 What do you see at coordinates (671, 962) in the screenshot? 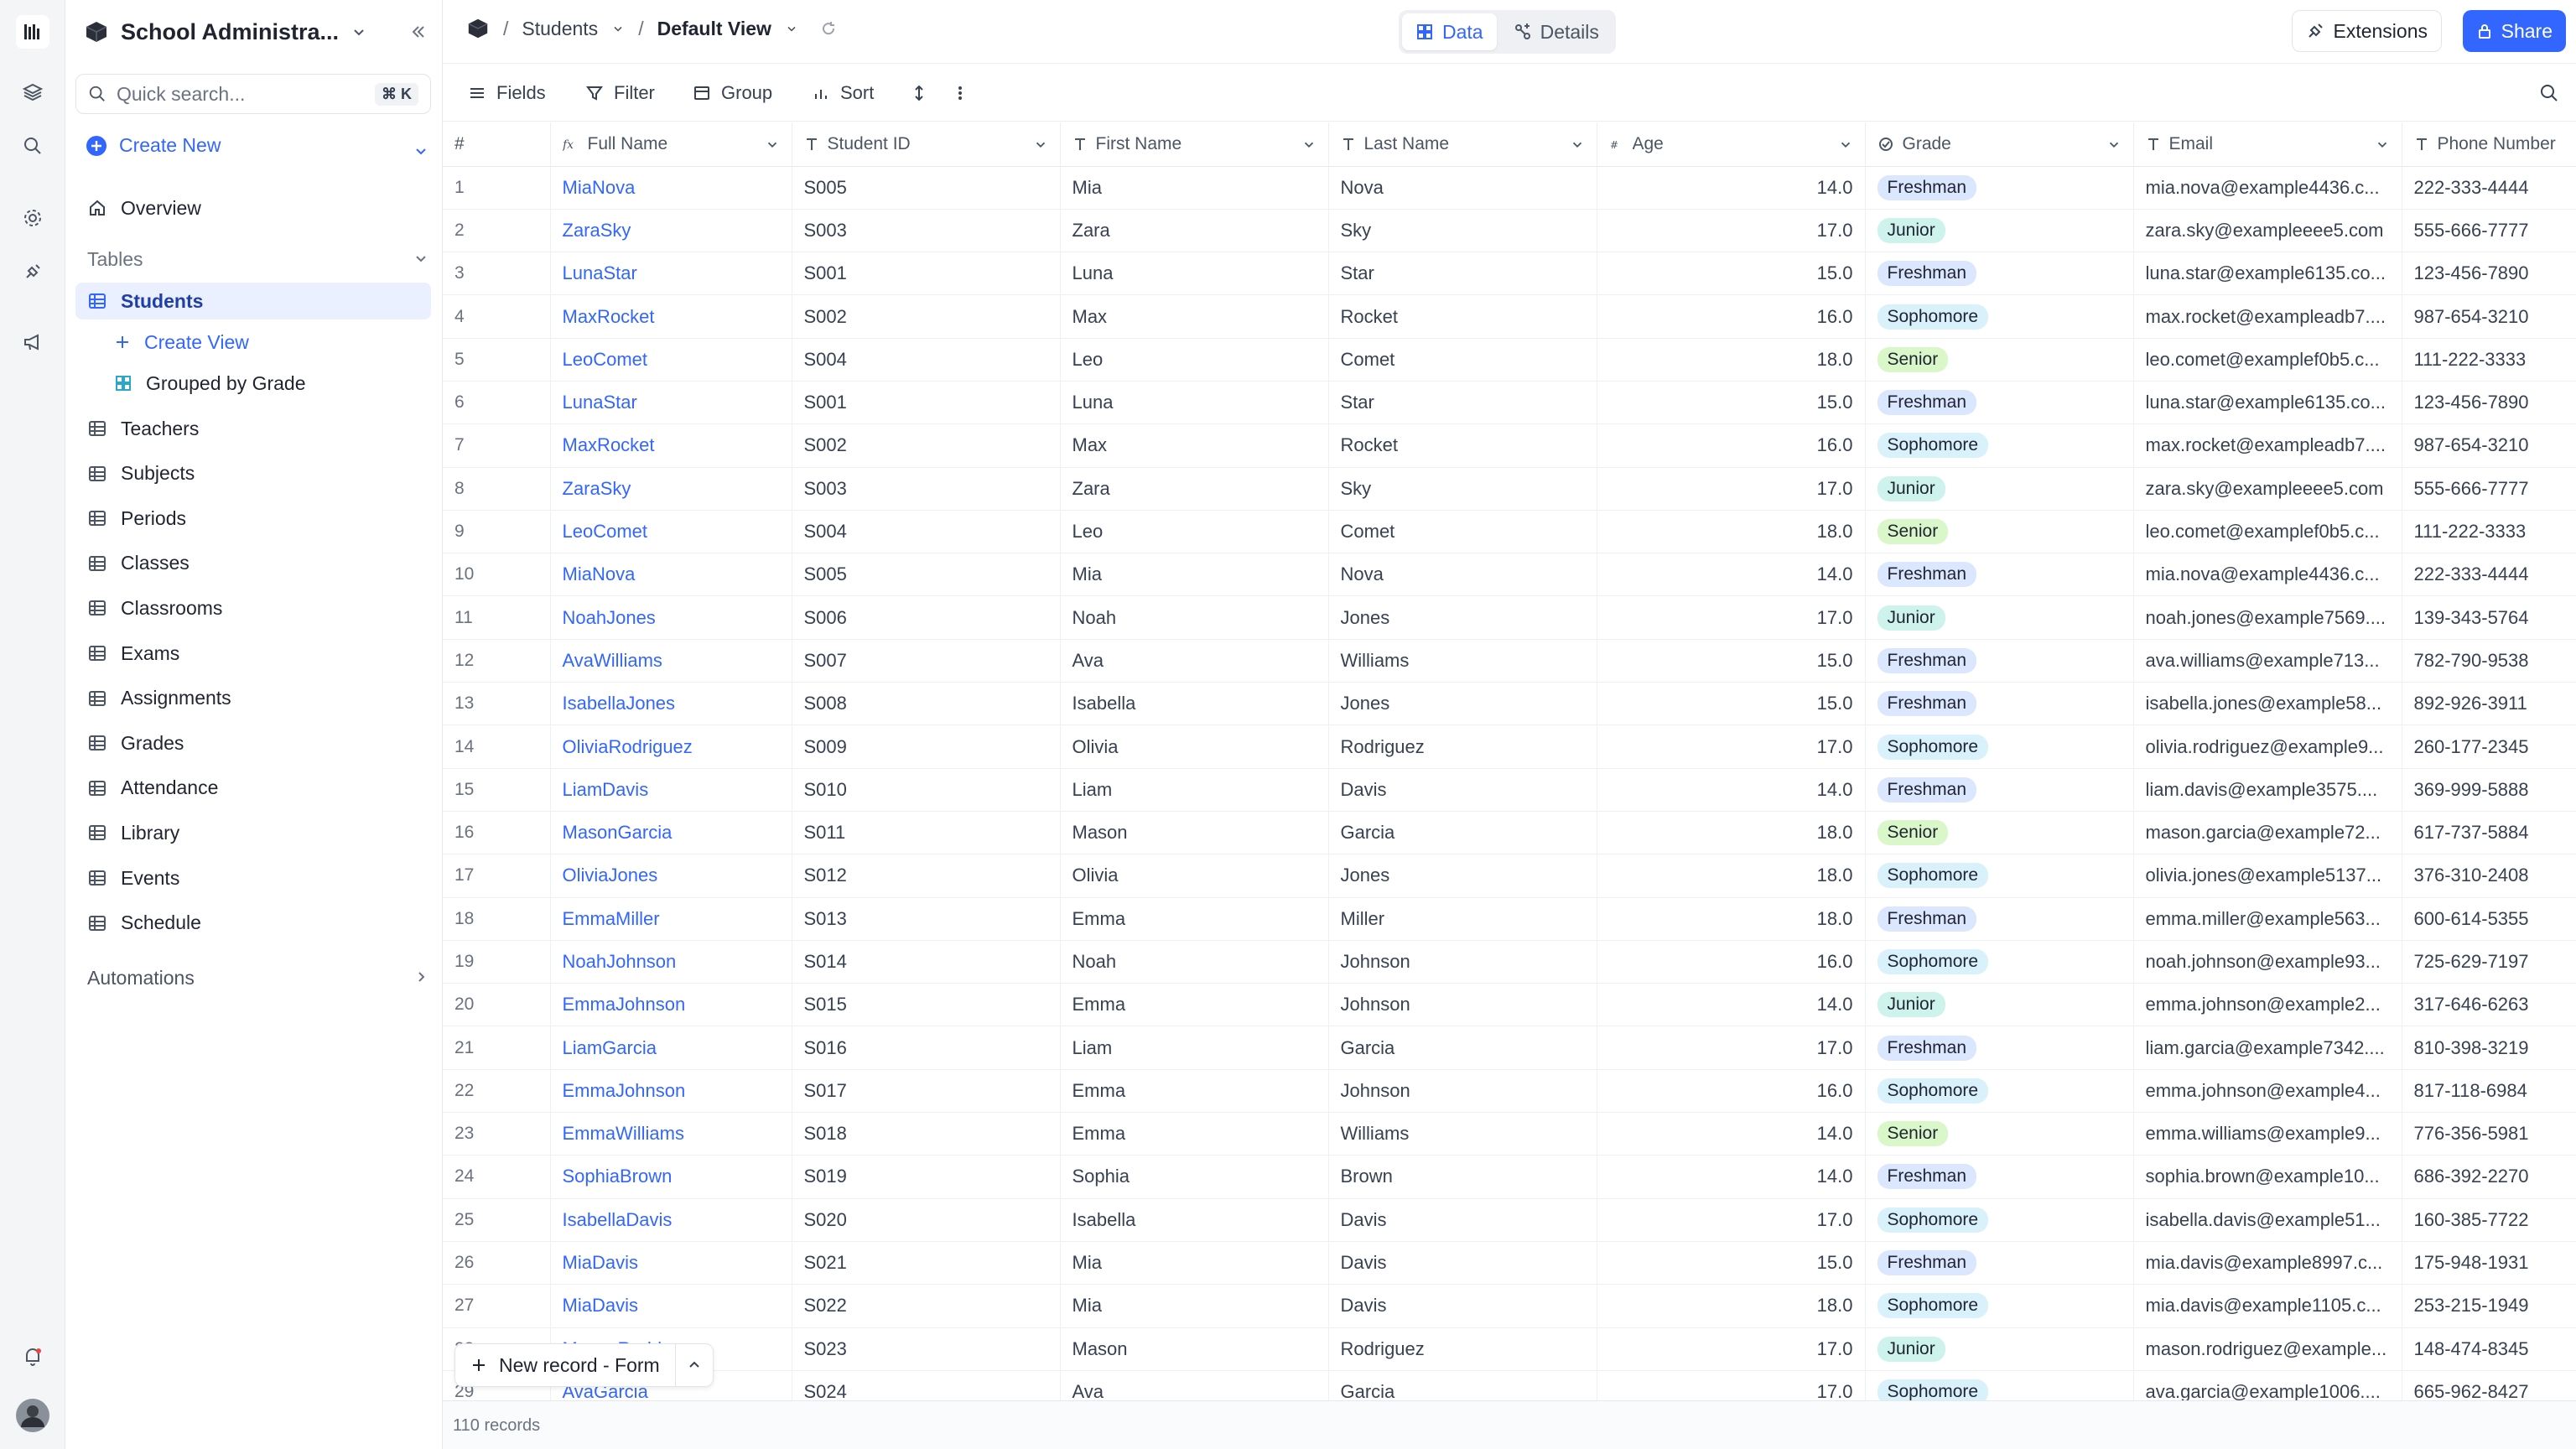
I see `full-name-cell: NoahJohnson` at bounding box center [671, 962].